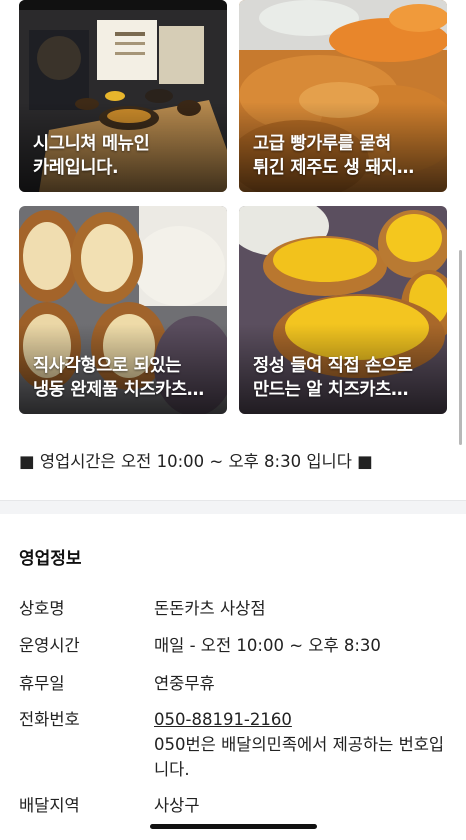 This screenshot has width=466, height=840. Describe the element at coordinates (177, 805) in the screenshot. I see `info-value: 사상구` at that location.